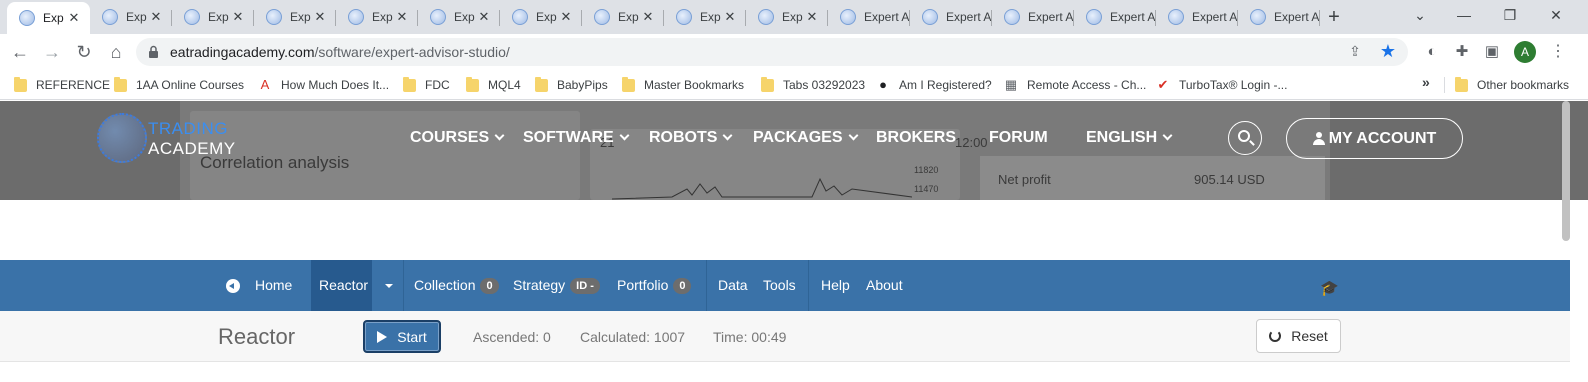 This screenshot has width=1588, height=382. Describe the element at coordinates (1018, 138) in the screenshot. I see `nav-forum: FORUM` at that location.